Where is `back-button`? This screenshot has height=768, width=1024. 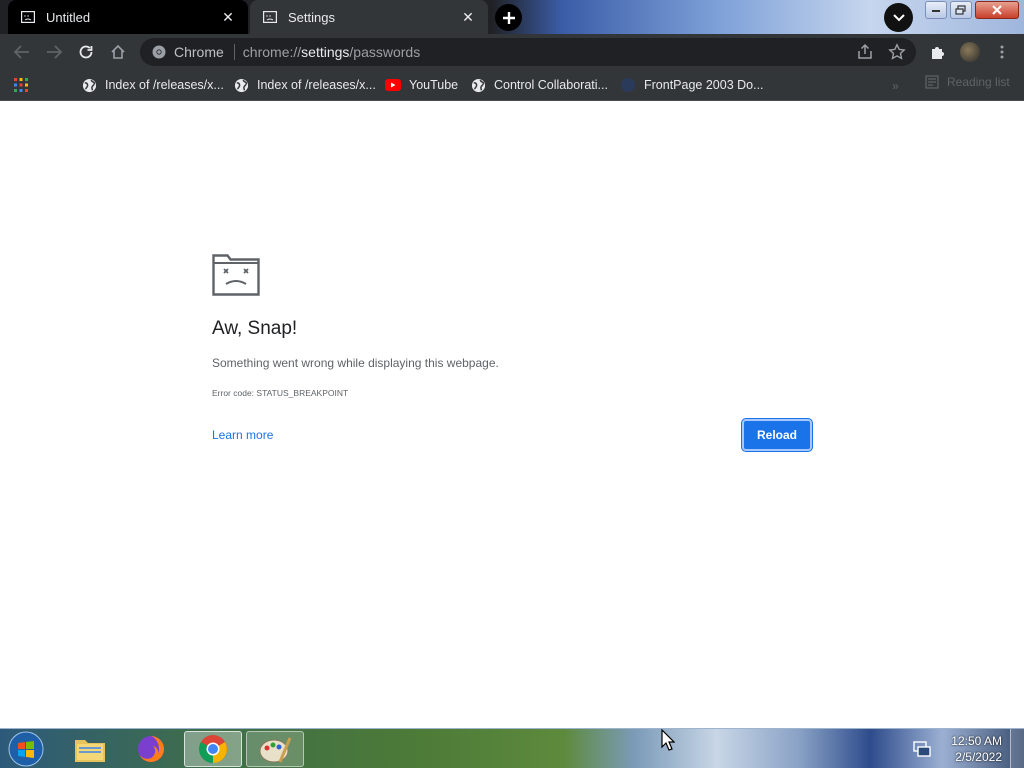 back-button is located at coordinates (22, 52).